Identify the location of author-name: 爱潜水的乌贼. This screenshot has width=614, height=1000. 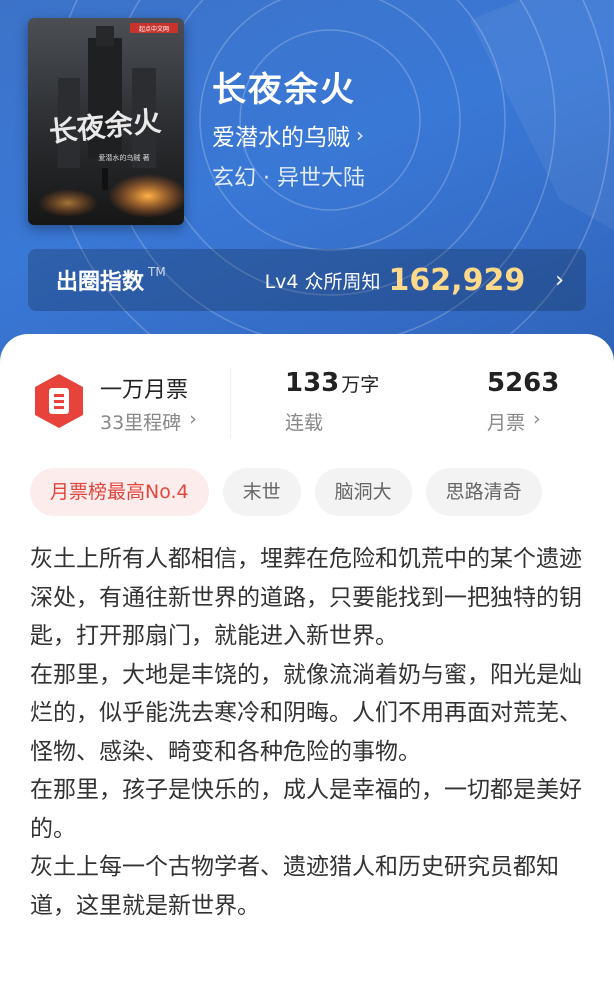
(281, 138).